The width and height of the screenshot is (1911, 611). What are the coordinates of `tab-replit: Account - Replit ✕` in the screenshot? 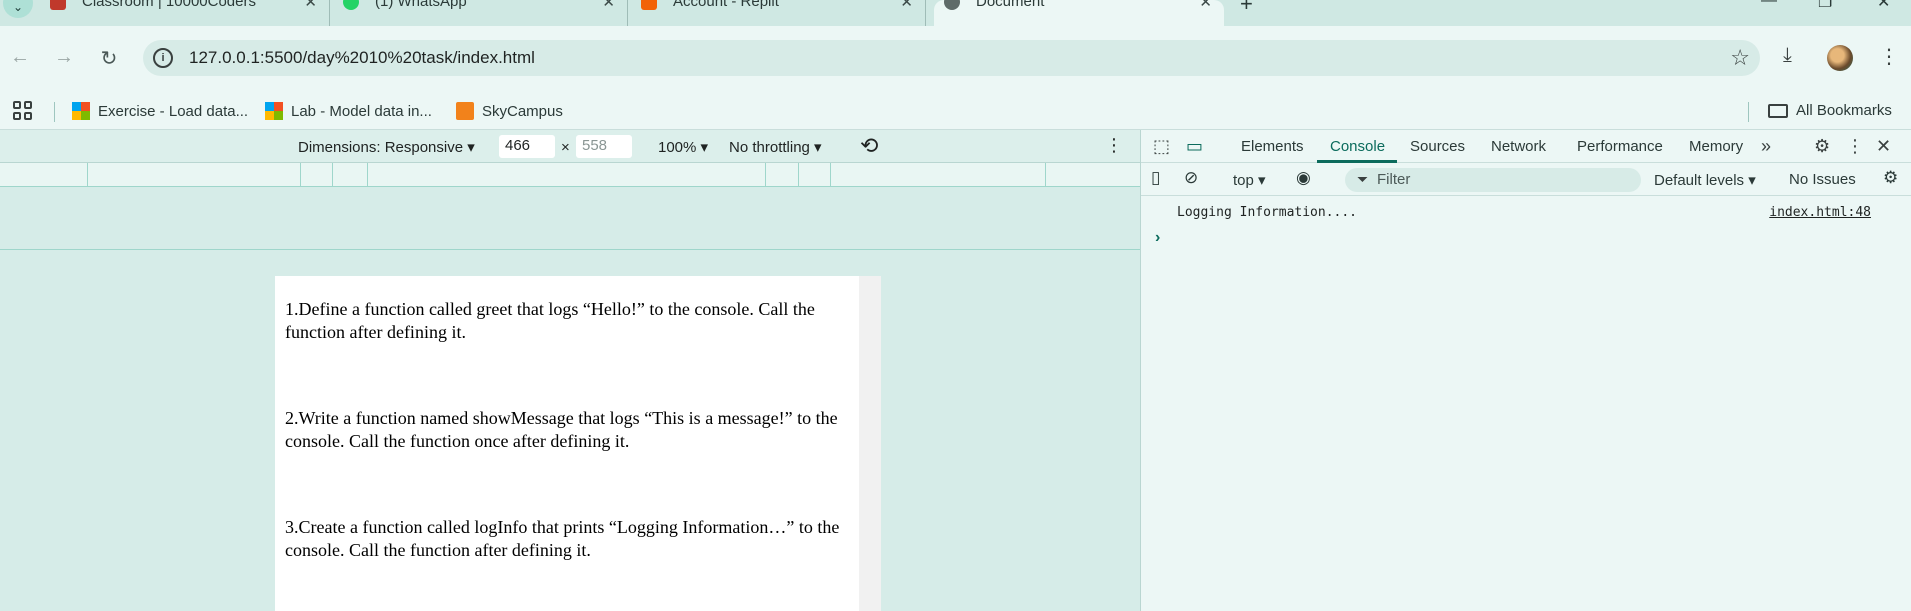 It's located at (778, 13).